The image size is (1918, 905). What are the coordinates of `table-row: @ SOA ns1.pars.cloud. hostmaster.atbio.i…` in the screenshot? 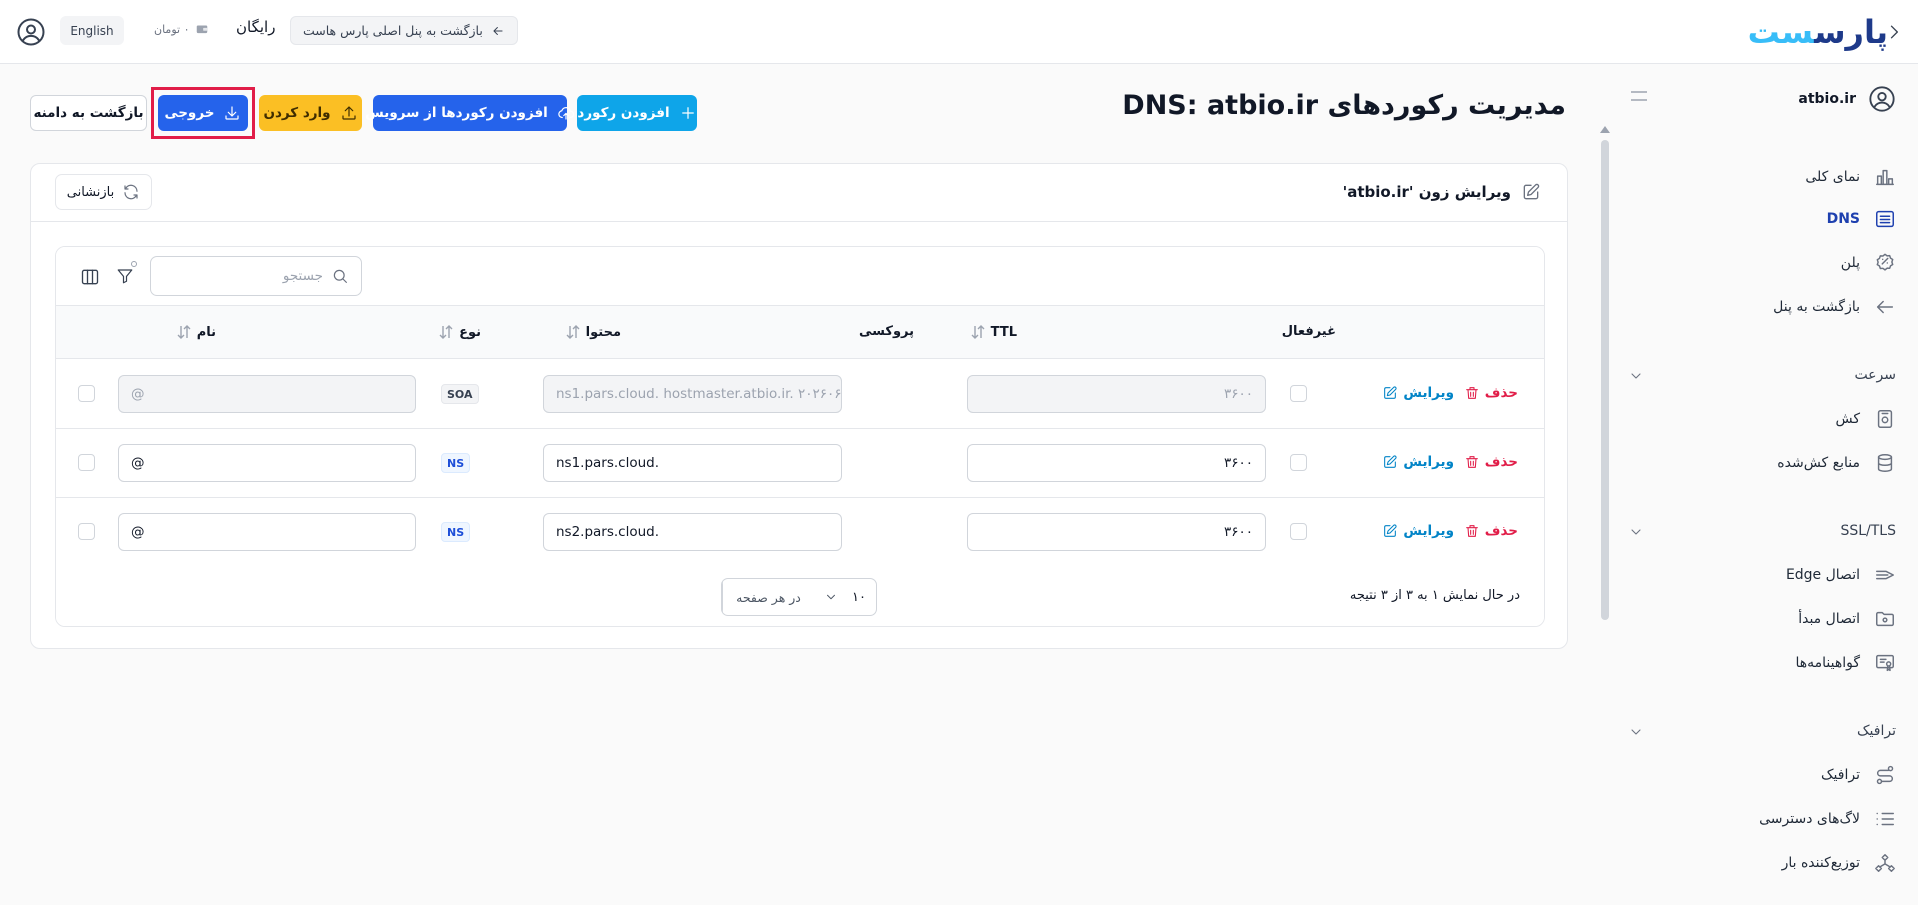 It's located at (800, 394).